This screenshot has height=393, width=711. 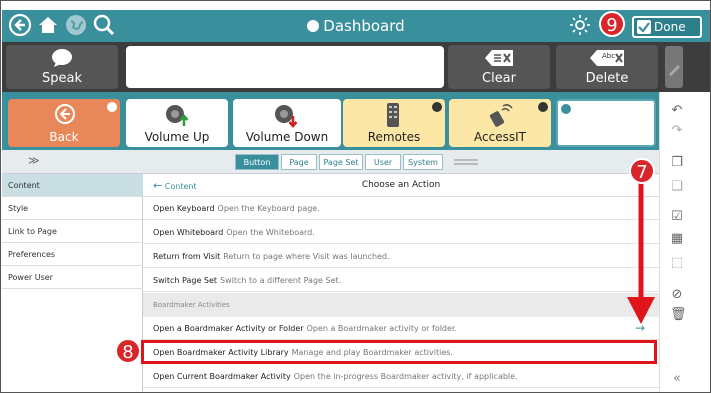 What do you see at coordinates (65, 114) in the screenshot?
I see `back-arrow-icon` at bounding box center [65, 114].